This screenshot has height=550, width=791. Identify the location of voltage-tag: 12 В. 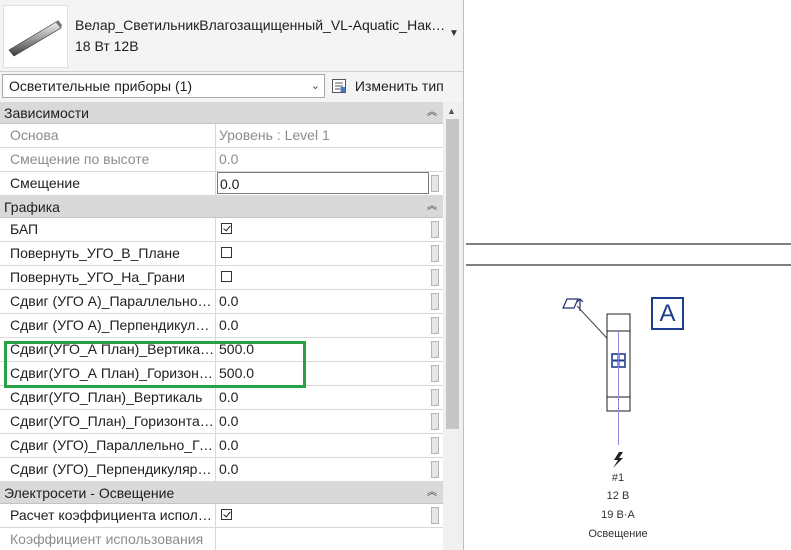
(618, 496).